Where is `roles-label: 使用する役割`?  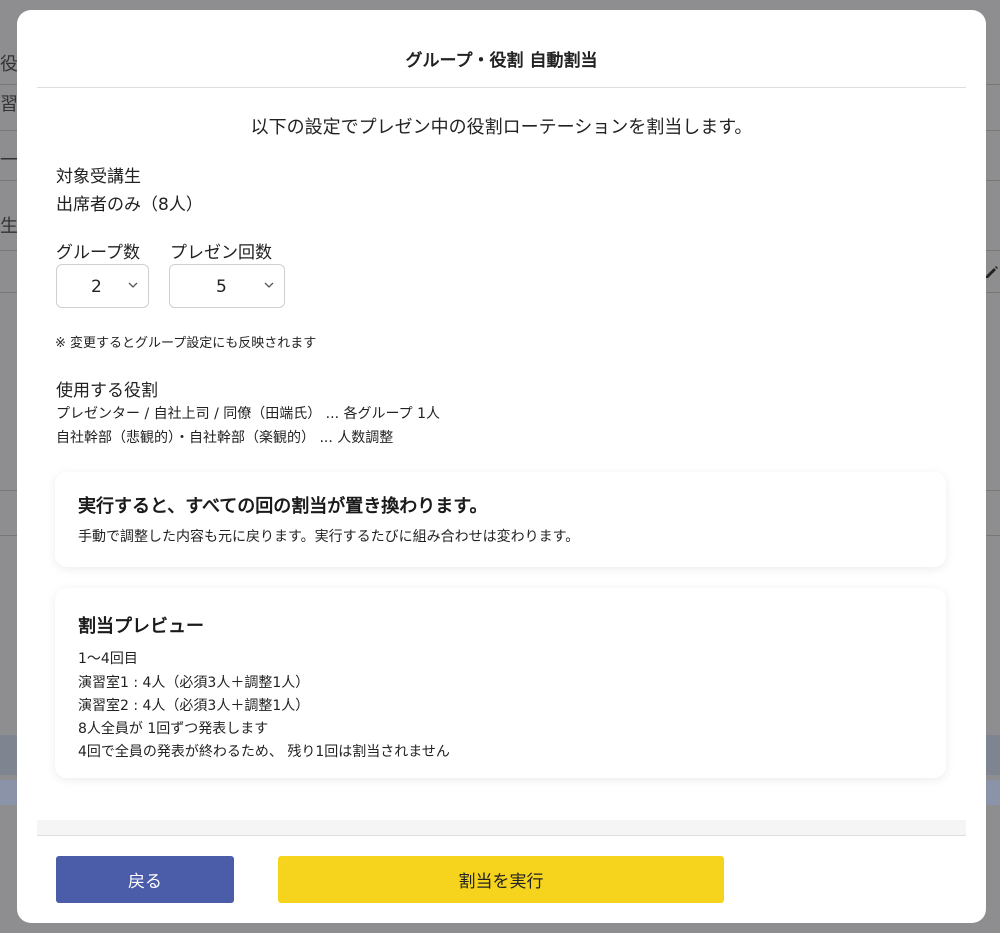
roles-label: 使用する役割 is located at coordinates (107, 391).